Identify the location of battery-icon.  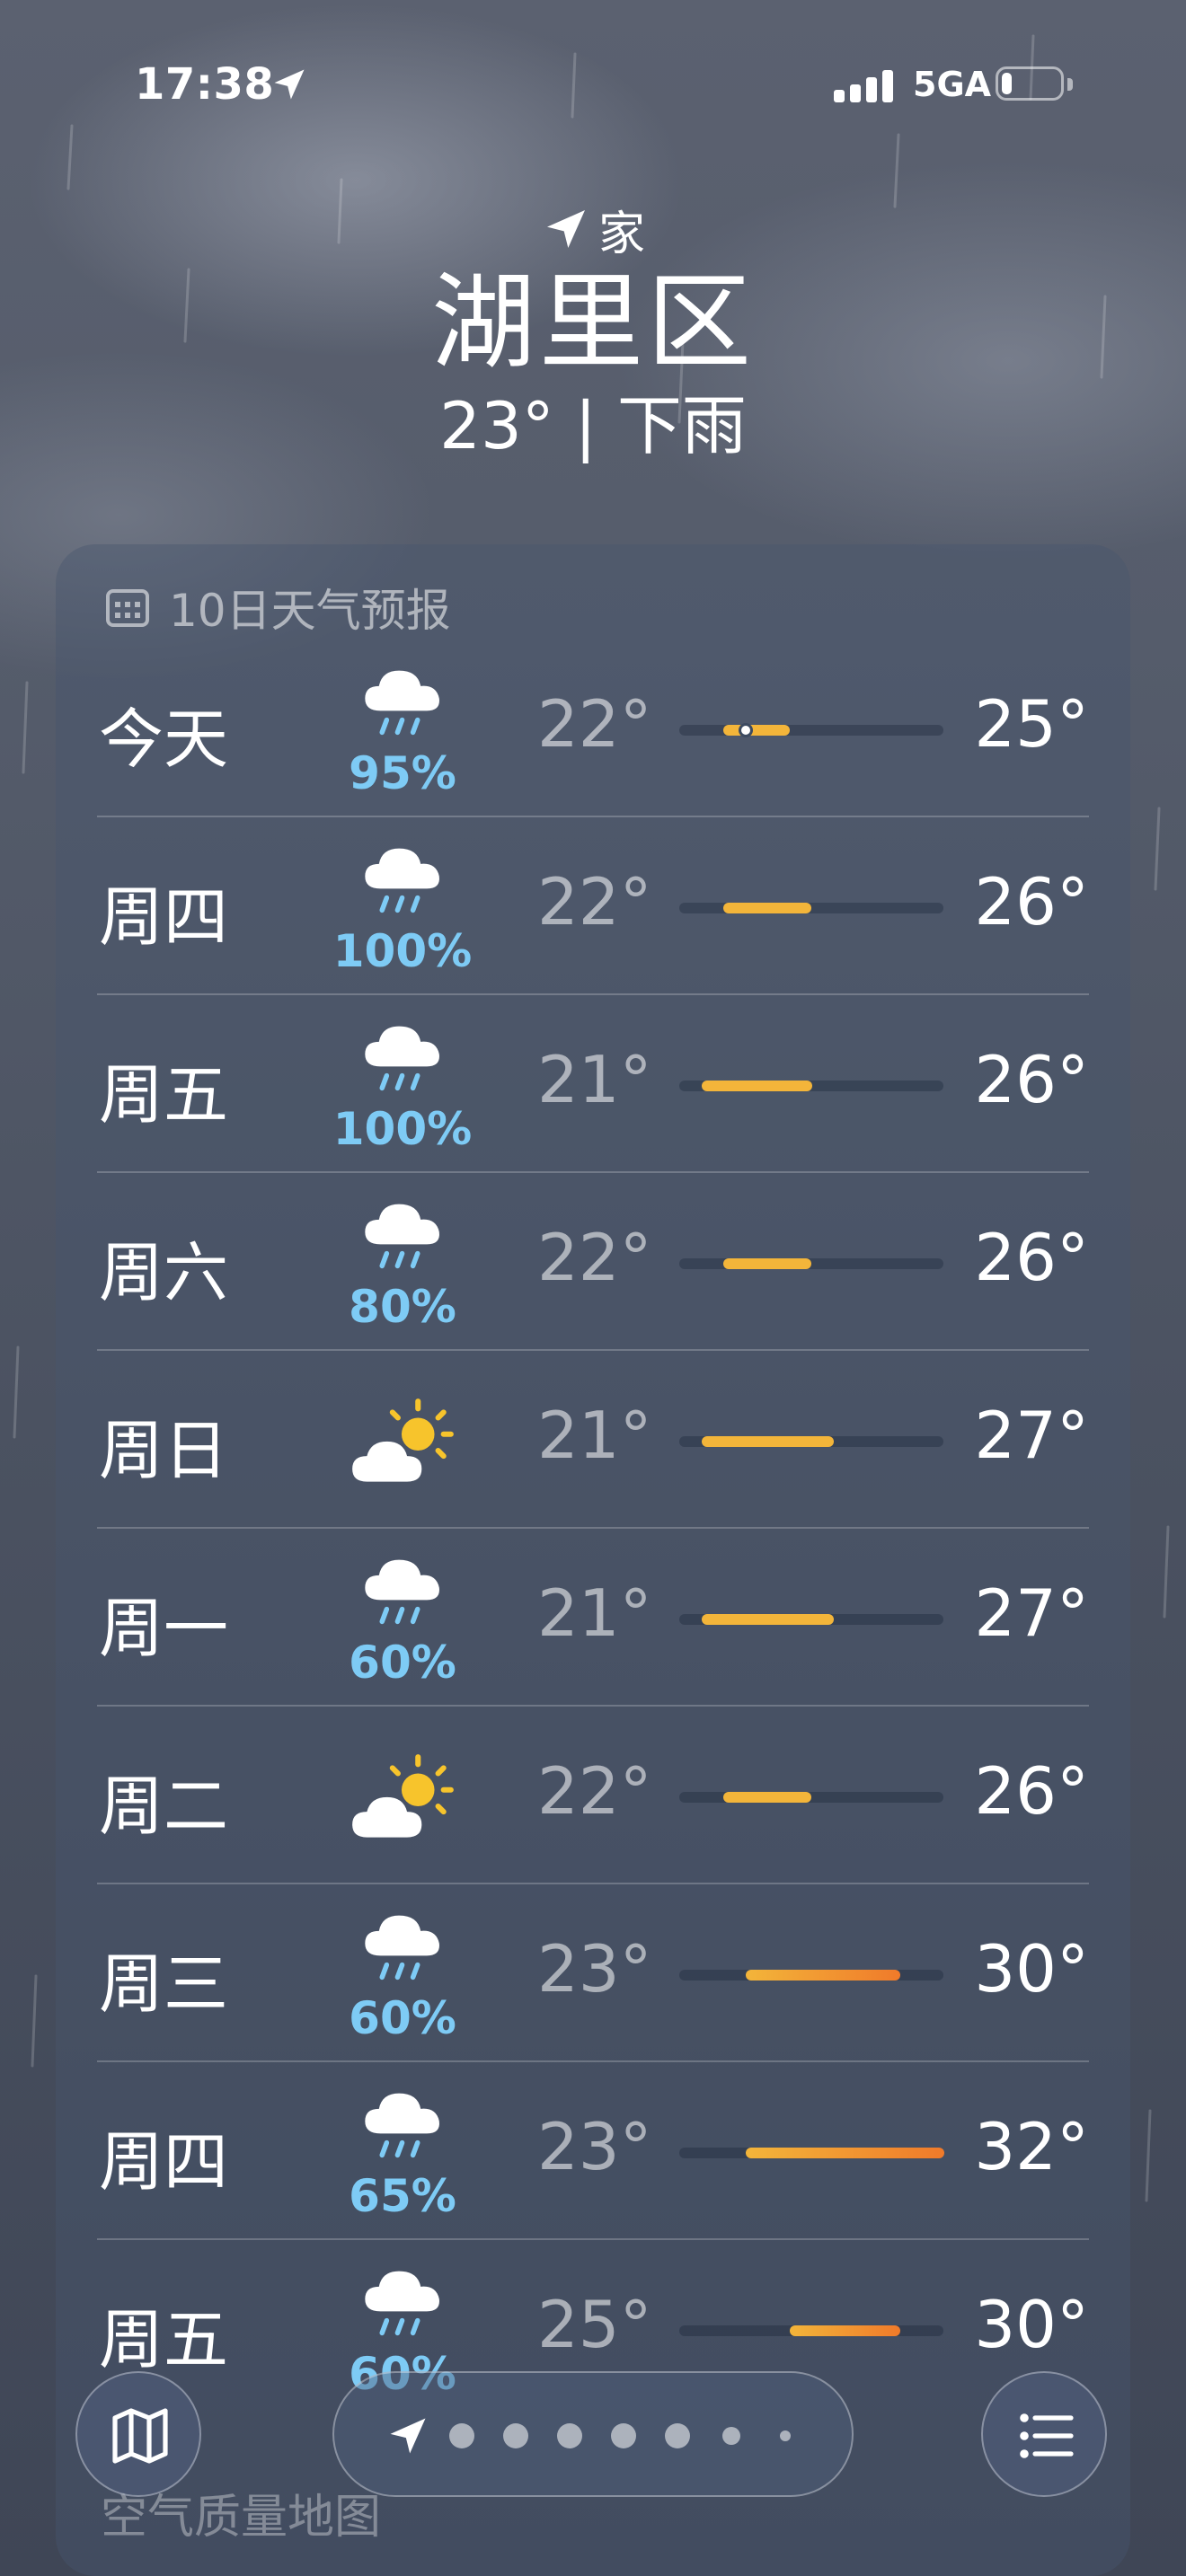
(1035, 84).